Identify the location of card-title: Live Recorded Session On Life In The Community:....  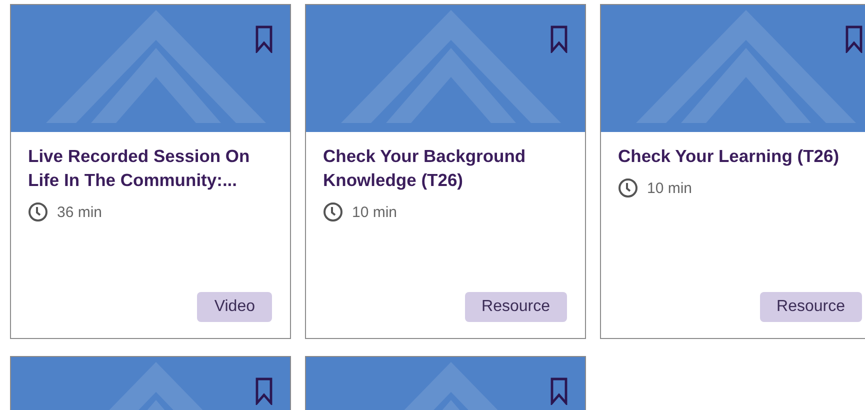
(150, 168).